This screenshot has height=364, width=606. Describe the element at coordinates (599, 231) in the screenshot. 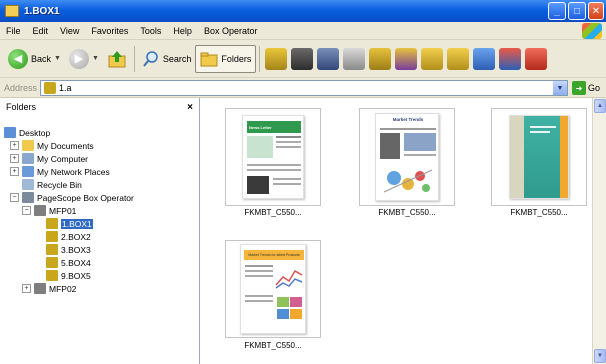

I see `vertical-scrollbar: ▲ ▼` at that location.